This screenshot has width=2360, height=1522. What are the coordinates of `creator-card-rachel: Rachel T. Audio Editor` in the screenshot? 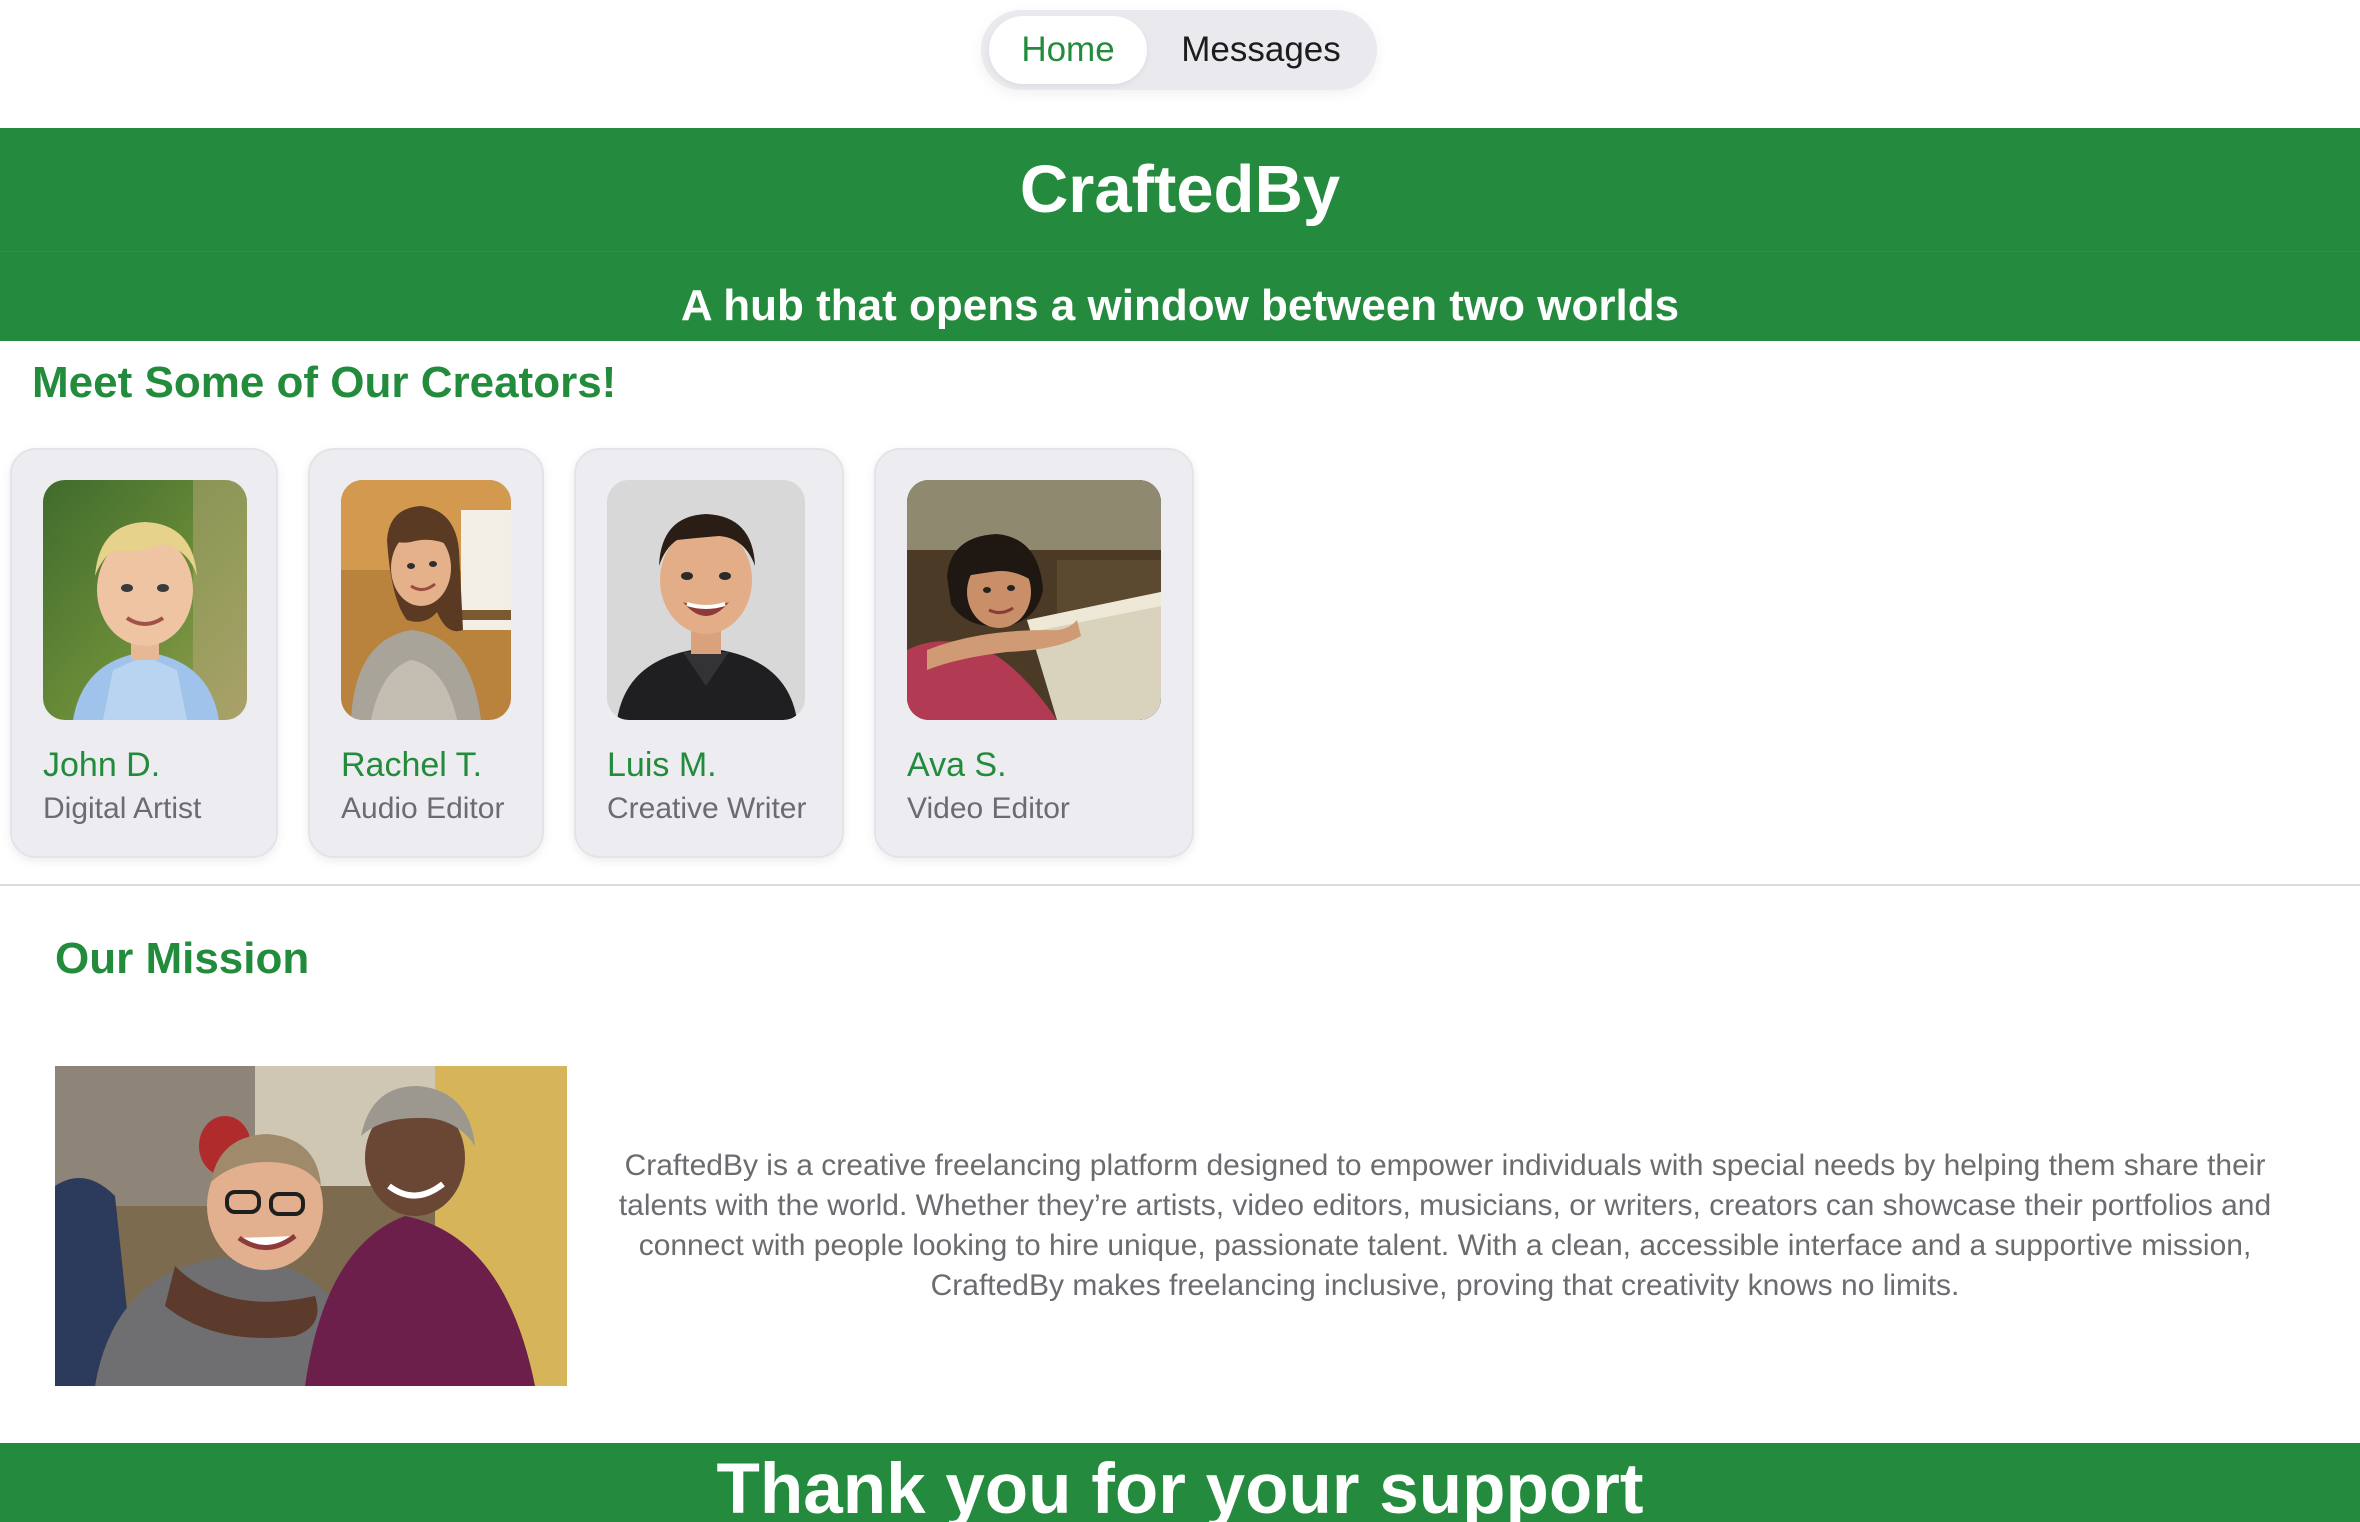 It's located at (426, 653).